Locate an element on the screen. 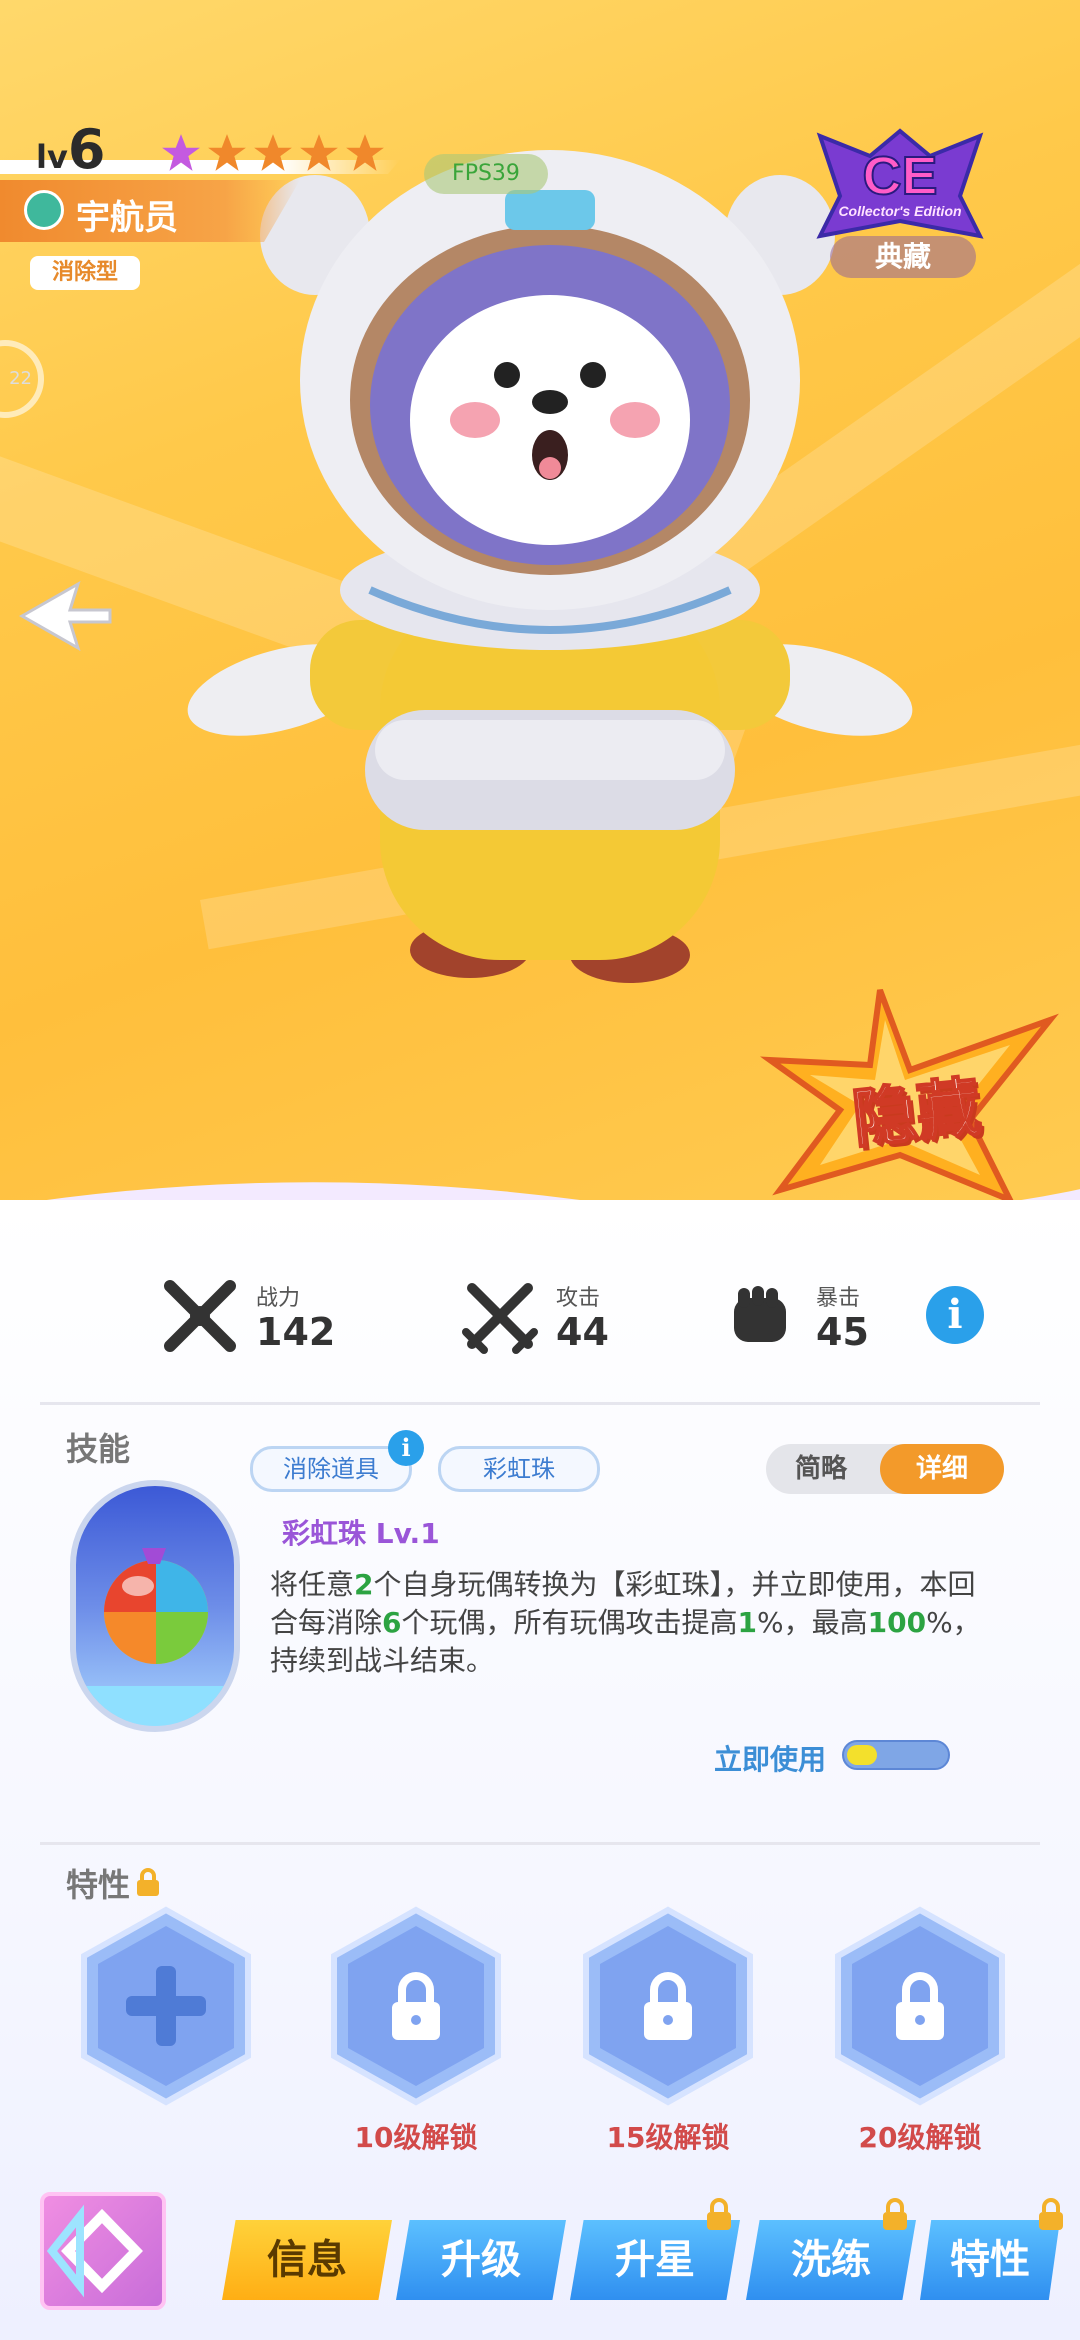  toggle-brief: 简略 is located at coordinates (821, 1469).